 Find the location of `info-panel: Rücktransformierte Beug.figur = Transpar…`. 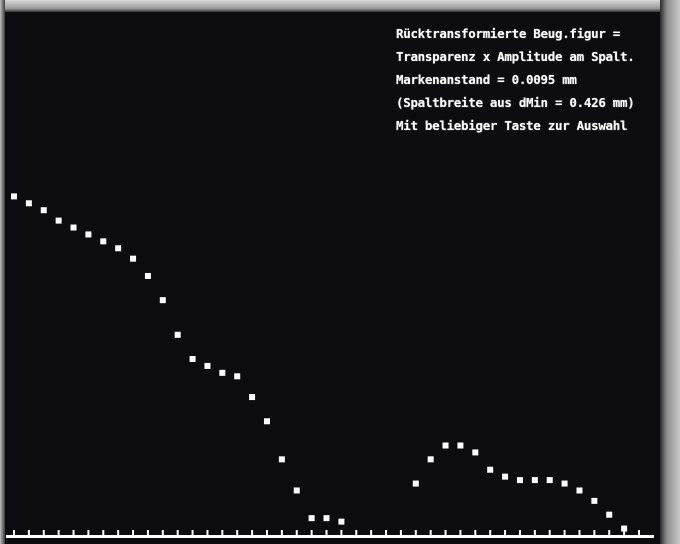

info-panel: Rücktransformierte Beug.figur = Transpar… is located at coordinates (536, 79).